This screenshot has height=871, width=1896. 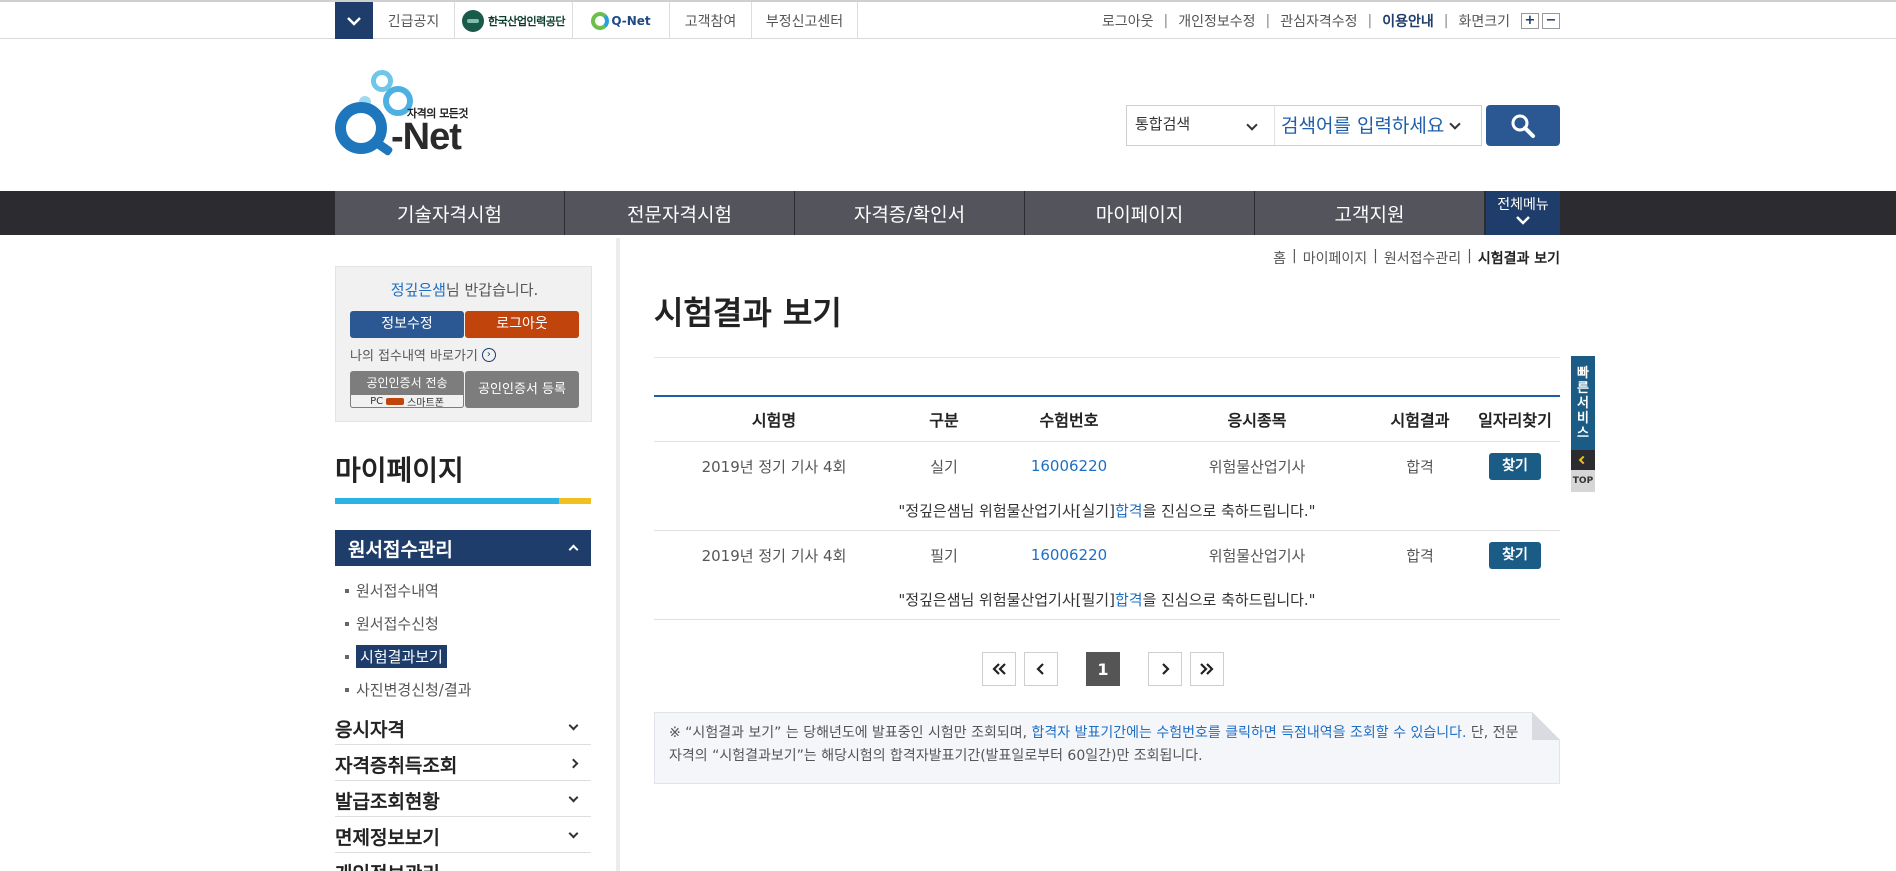 What do you see at coordinates (1201, 125) in the screenshot?
I see `search-scope-select: 통합검색` at bounding box center [1201, 125].